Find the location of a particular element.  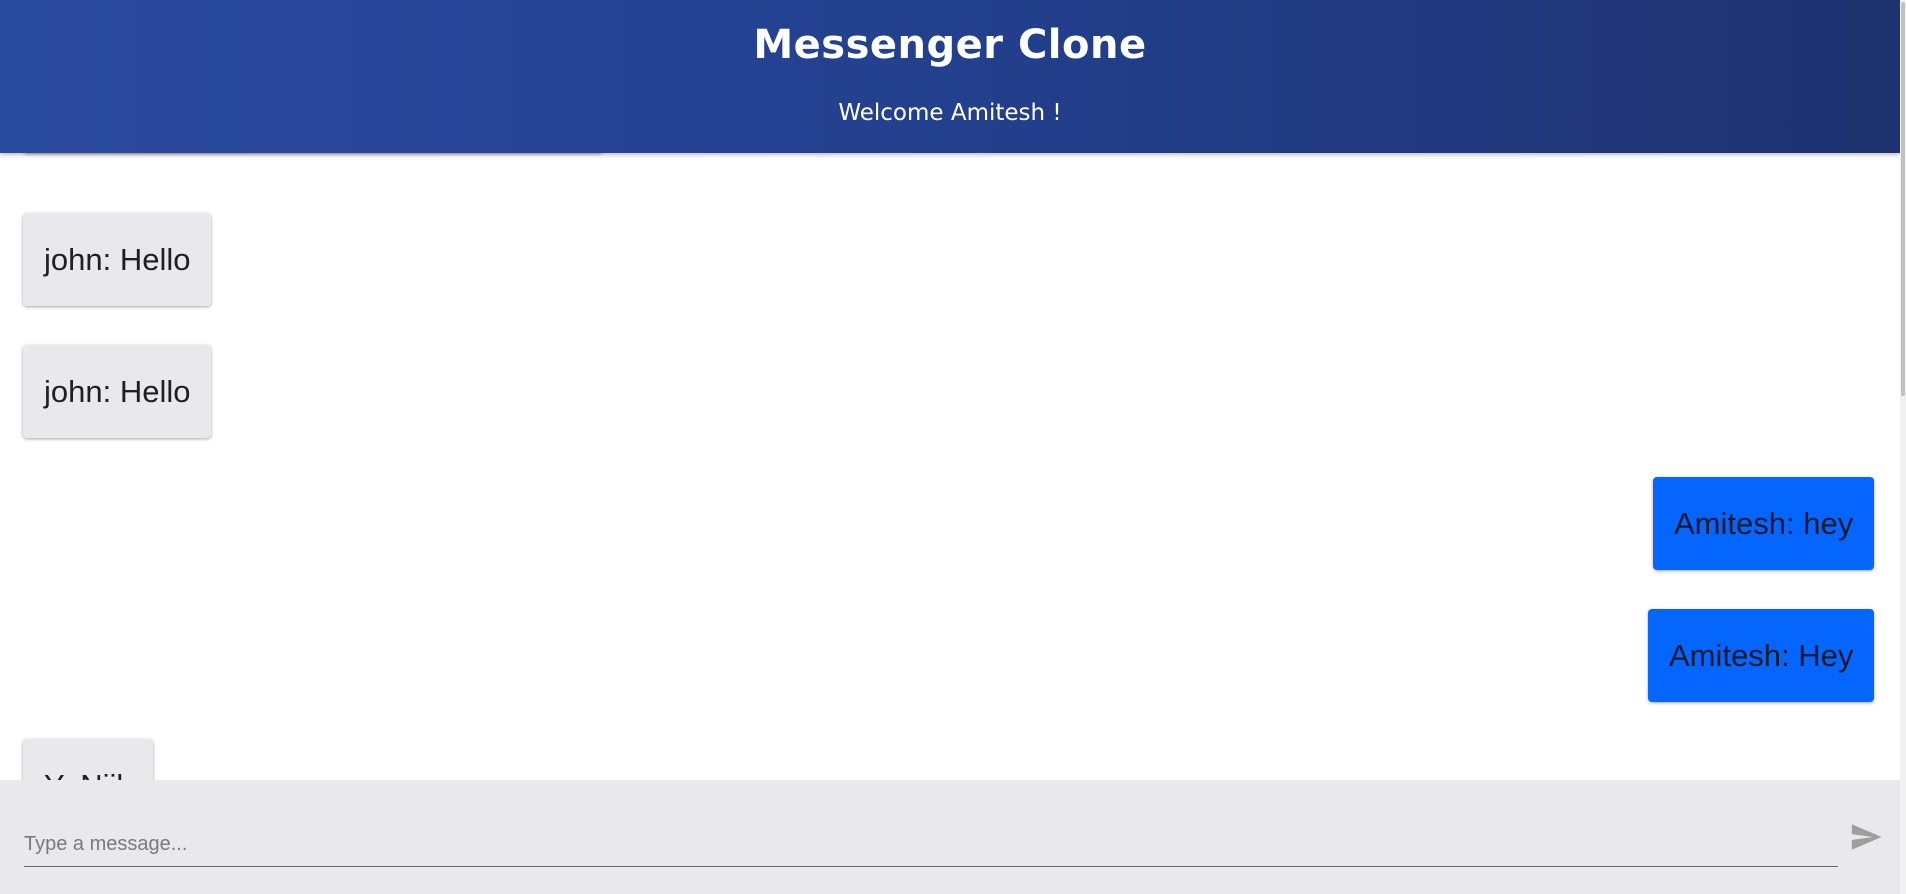

send-button is located at coordinates (1866, 837).